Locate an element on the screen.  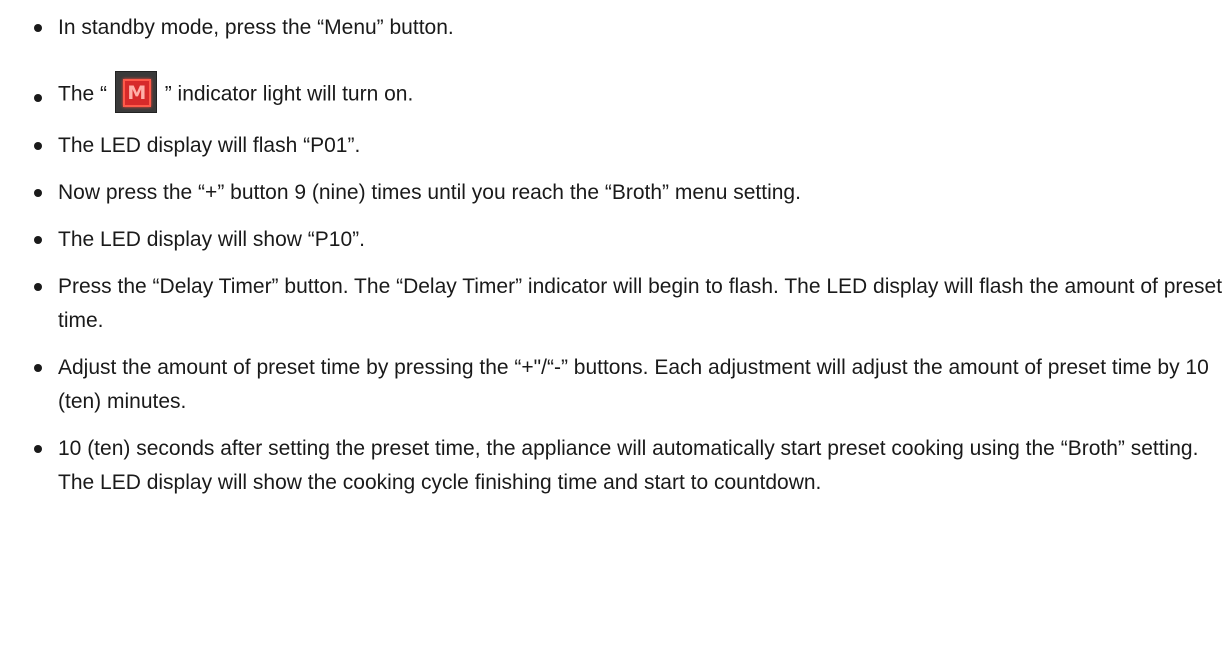
instruction-text: The LED display will show “P10”. is located at coordinates (211, 239).